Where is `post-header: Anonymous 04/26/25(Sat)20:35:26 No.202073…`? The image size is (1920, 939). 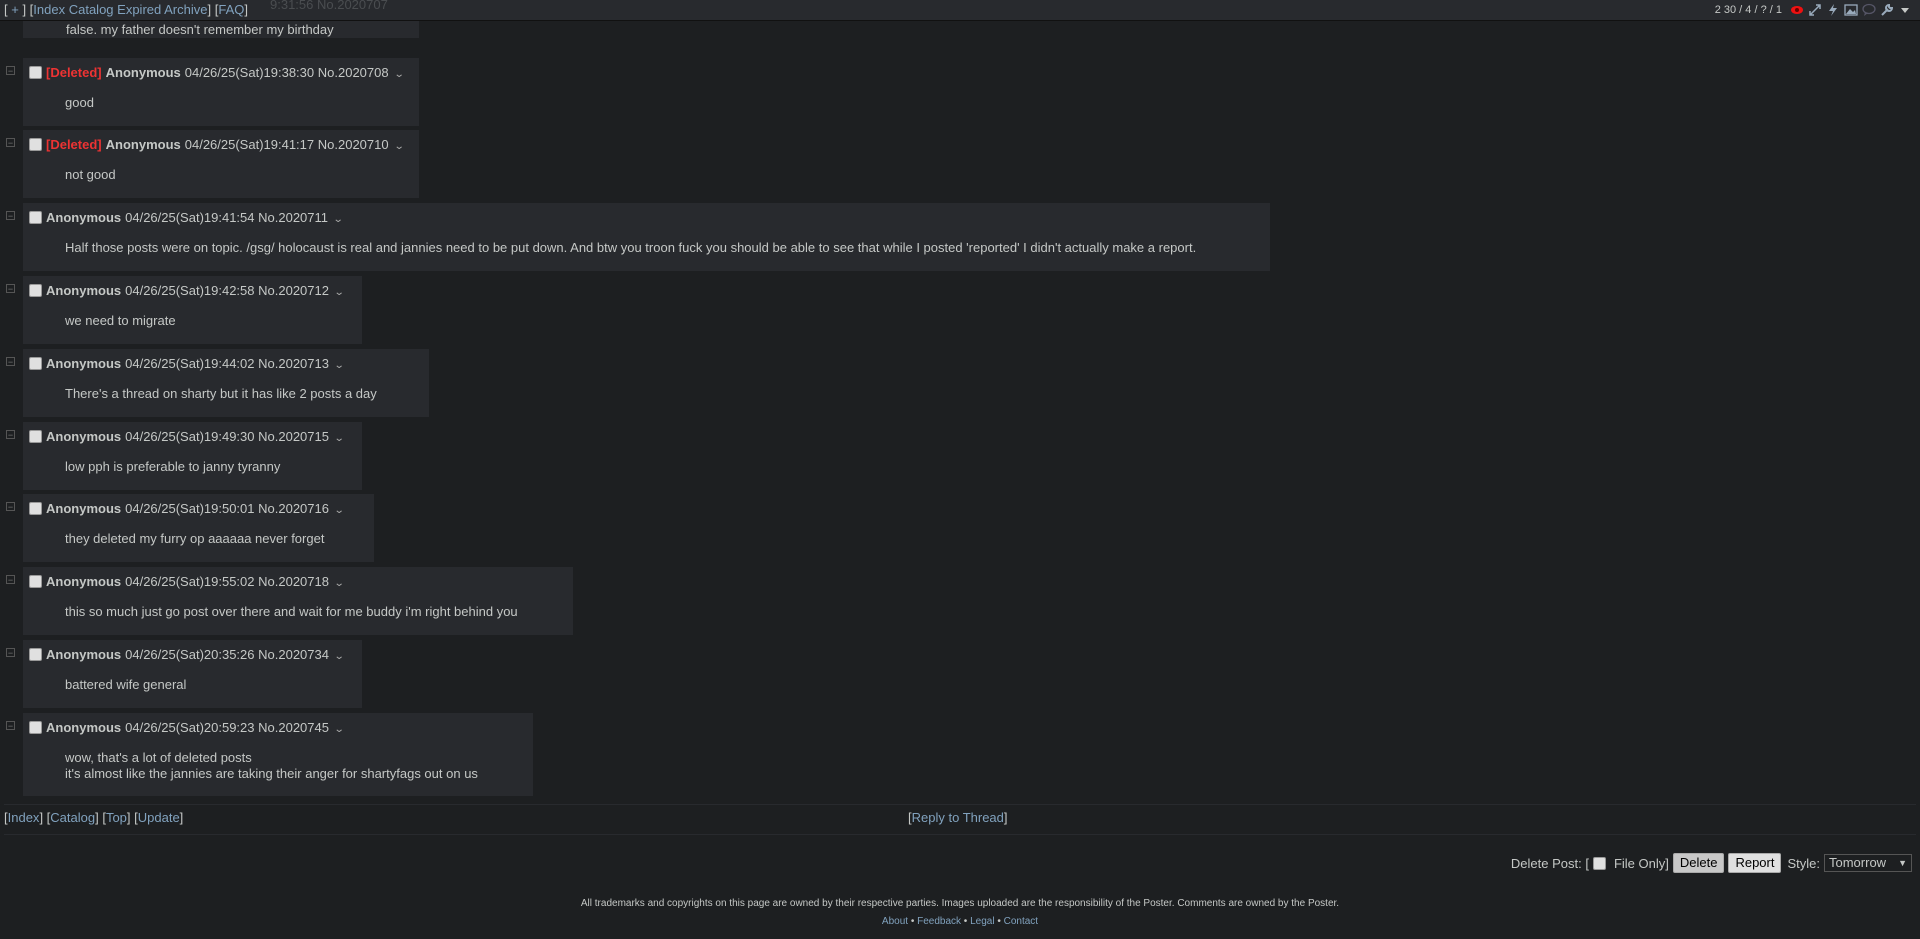
post-header: Anonymous 04/26/25(Sat)20:35:26 No.202073… is located at coordinates (192, 655).